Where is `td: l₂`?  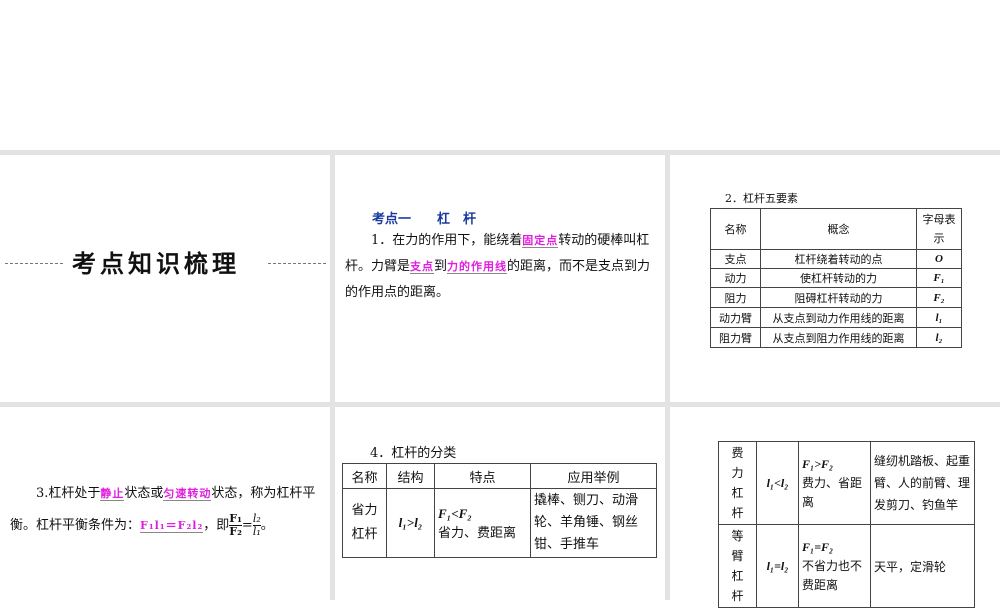
td: l₂ is located at coordinates (939, 337).